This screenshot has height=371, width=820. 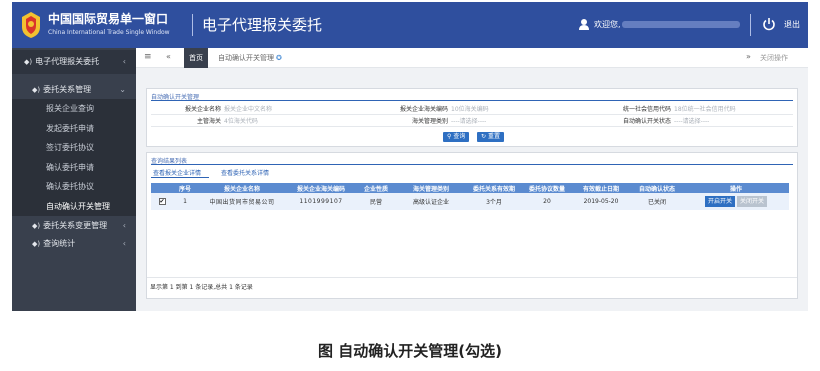 I want to click on count-cell: 20, so click(x=547, y=201).